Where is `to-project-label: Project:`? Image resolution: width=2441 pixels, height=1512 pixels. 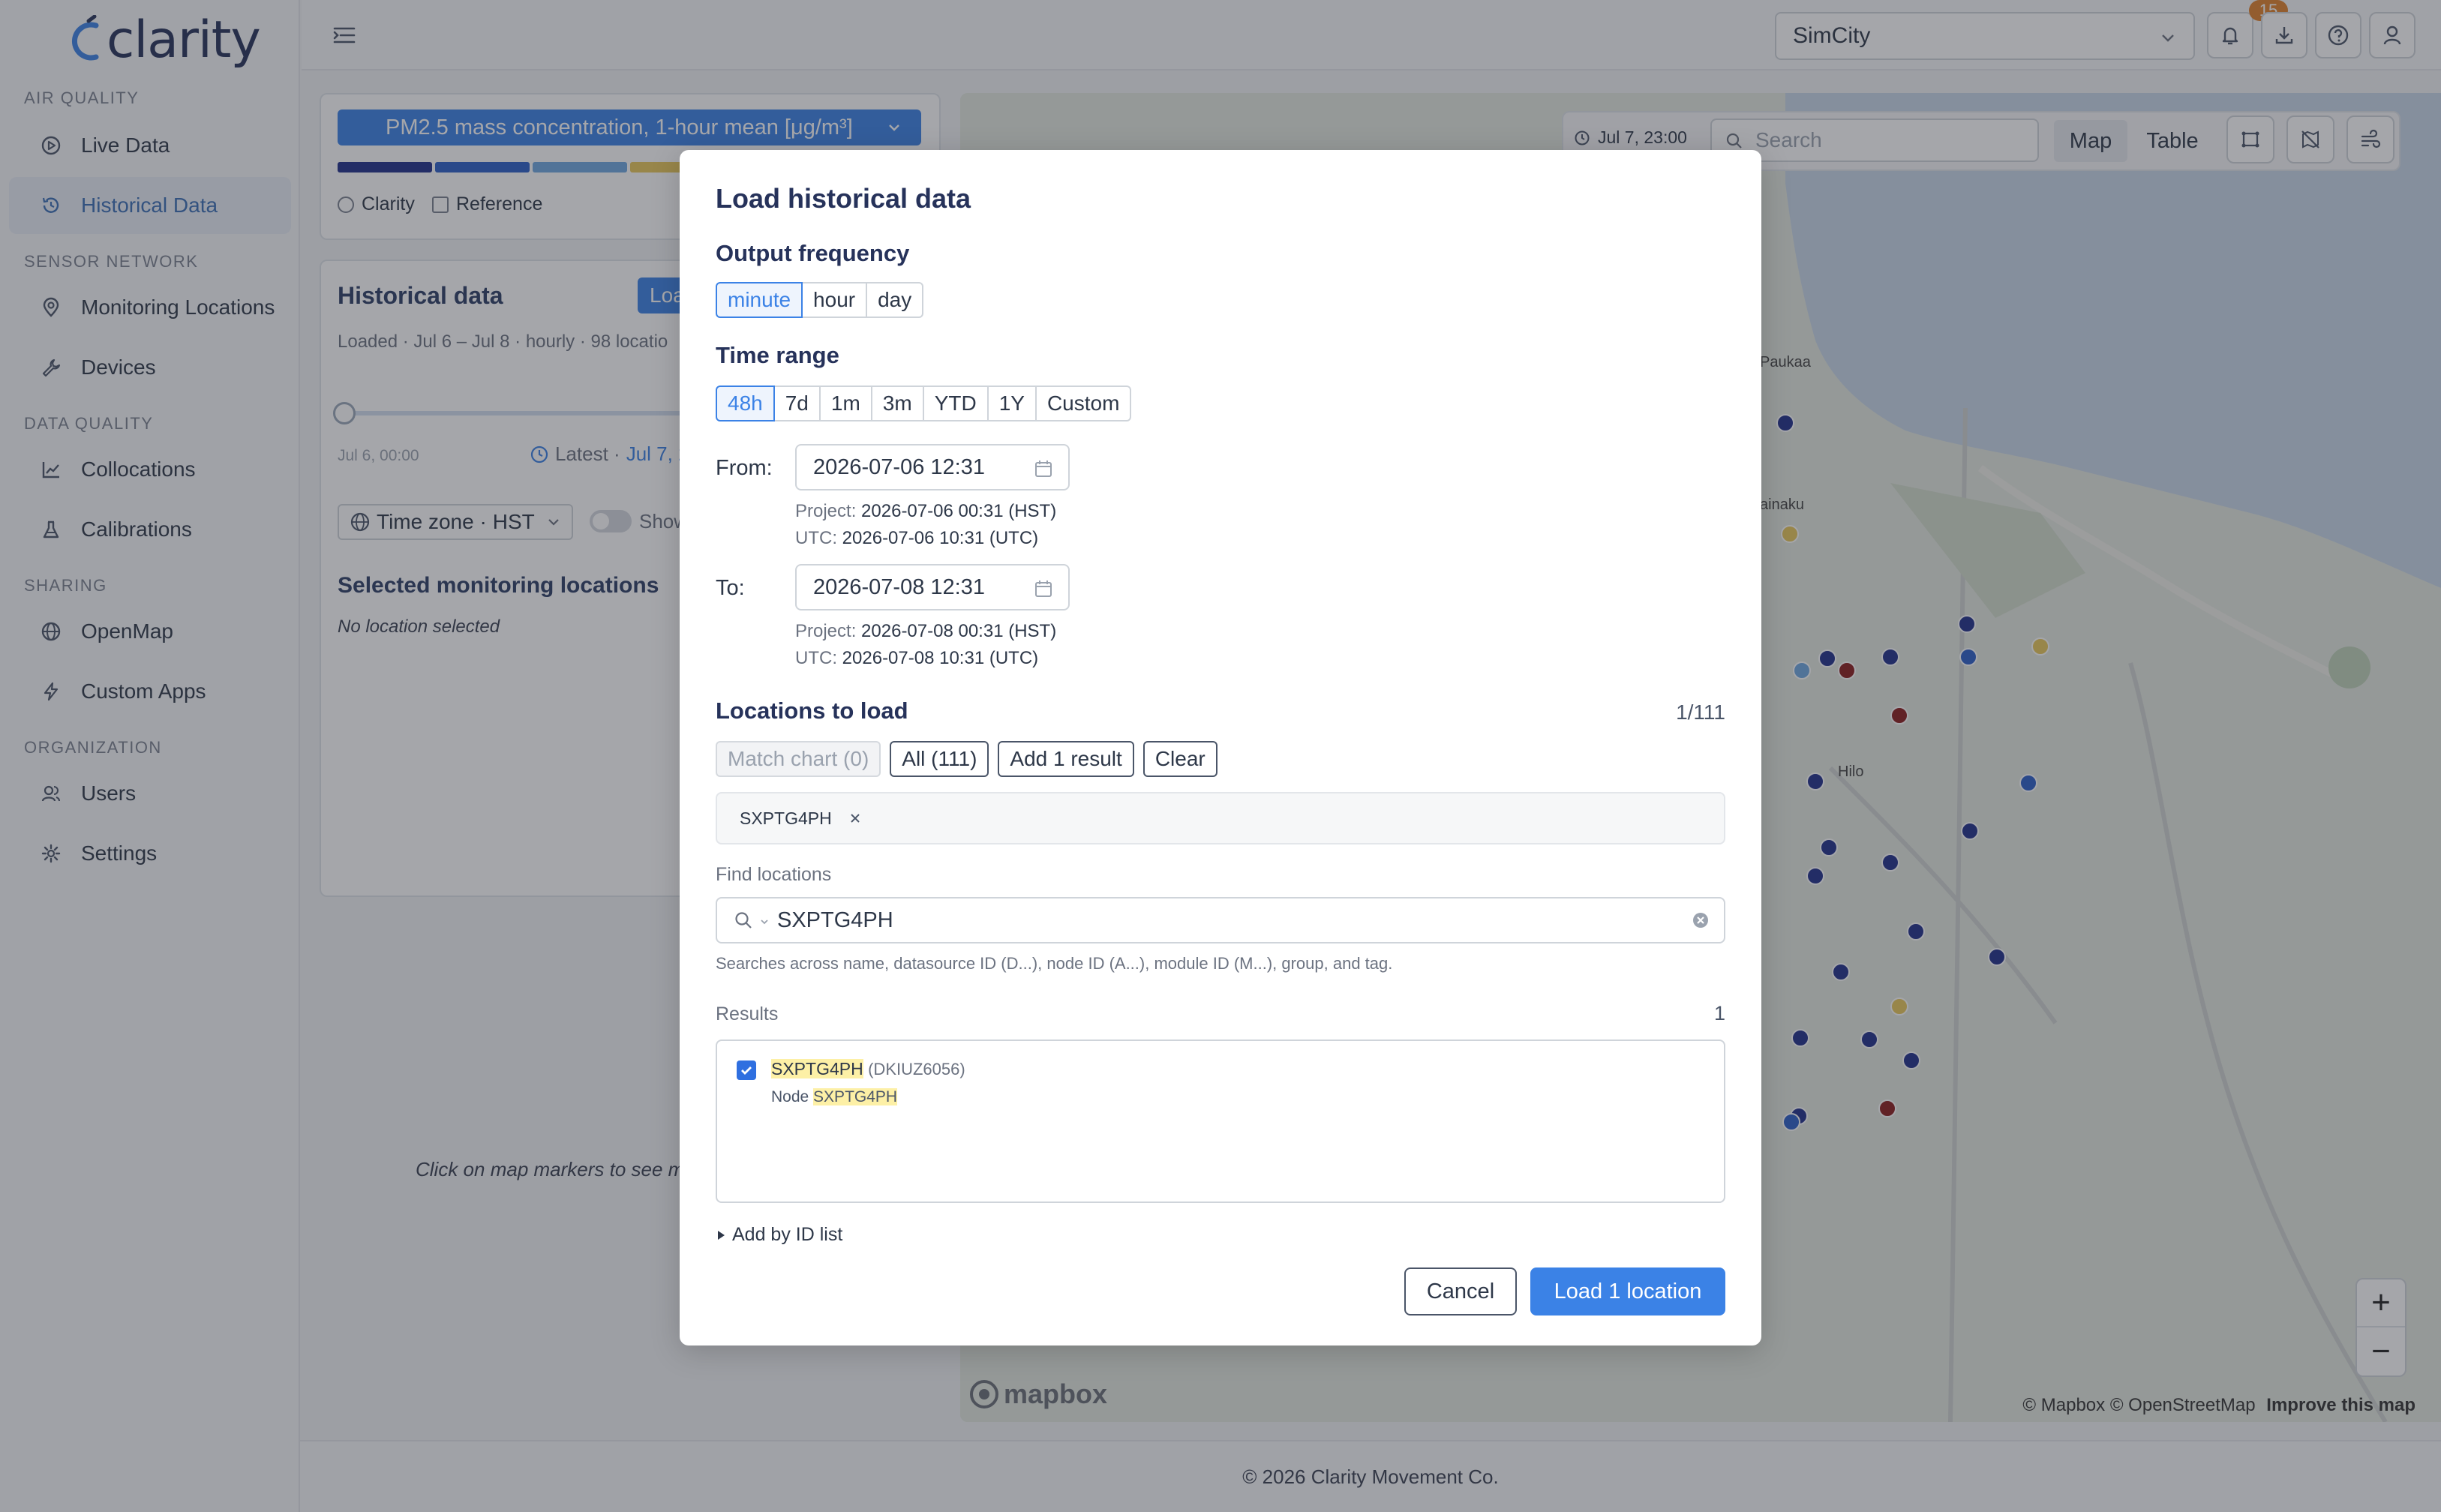 to-project-label: Project: is located at coordinates (826, 631).